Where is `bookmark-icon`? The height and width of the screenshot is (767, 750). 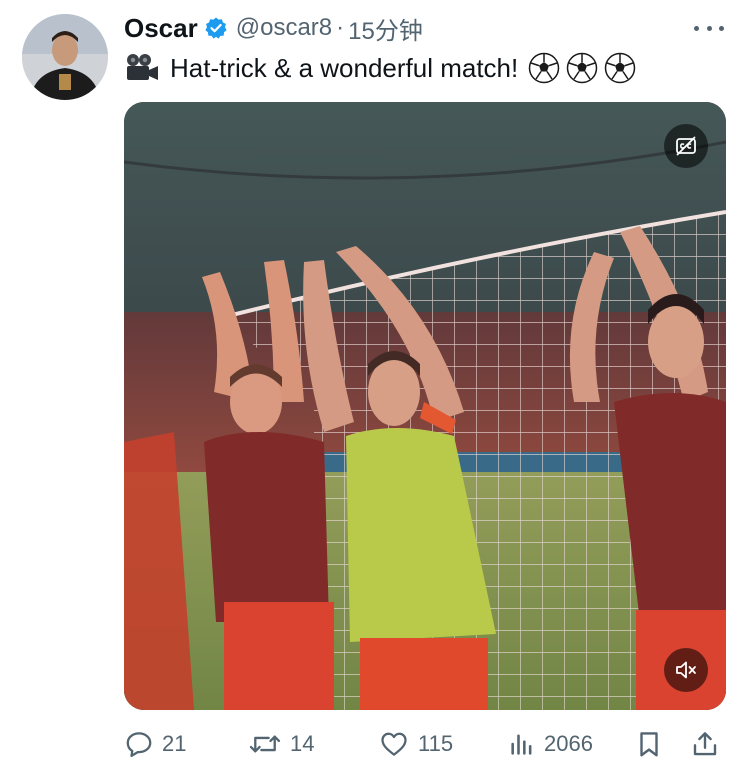
bookmark-icon is located at coordinates (649, 744).